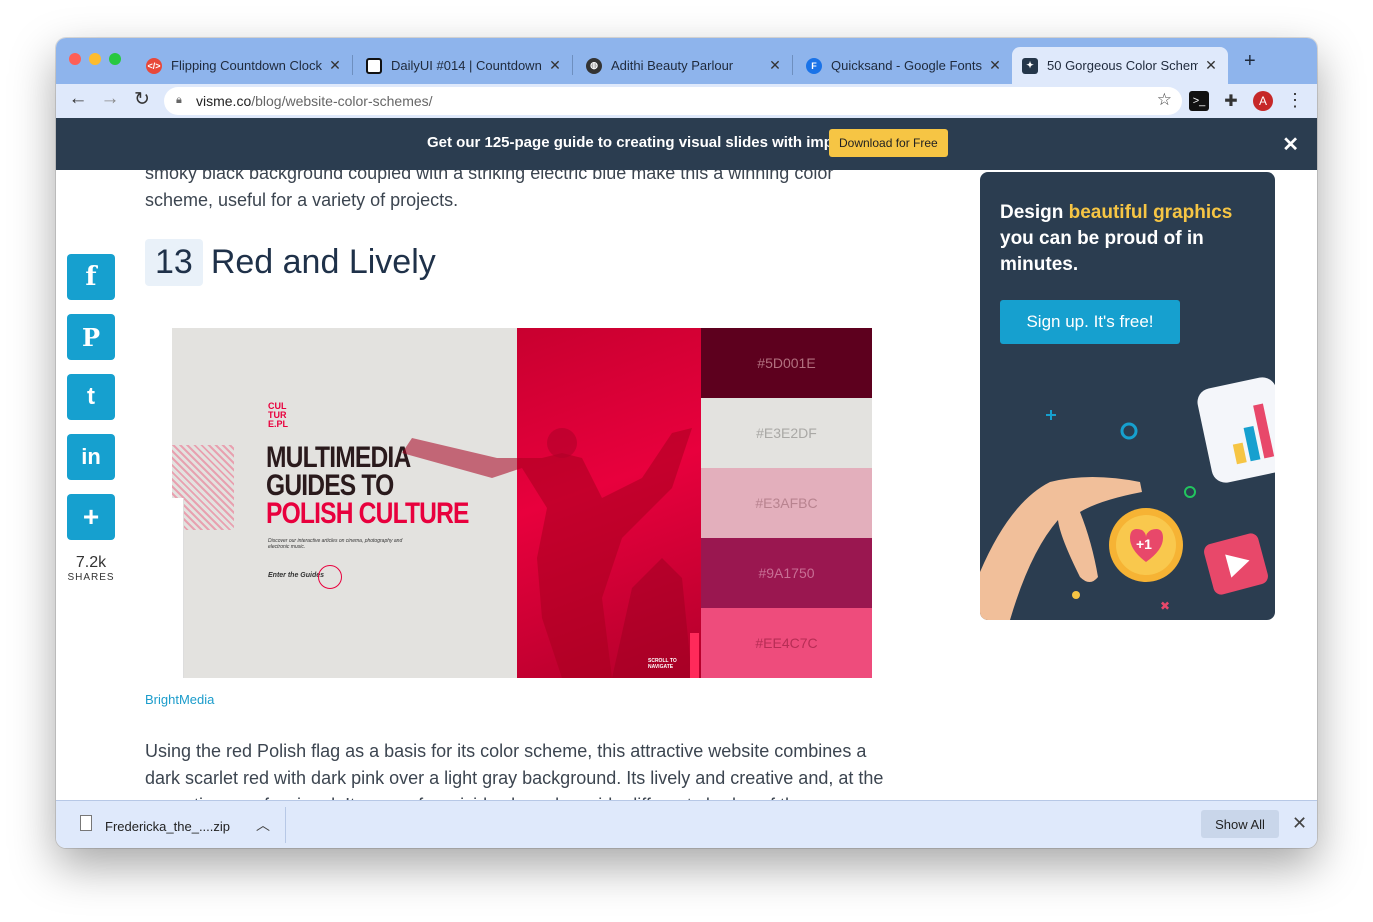  Describe the element at coordinates (1295, 101) in the screenshot. I see `menu-kebab-icon: ⋮` at that location.